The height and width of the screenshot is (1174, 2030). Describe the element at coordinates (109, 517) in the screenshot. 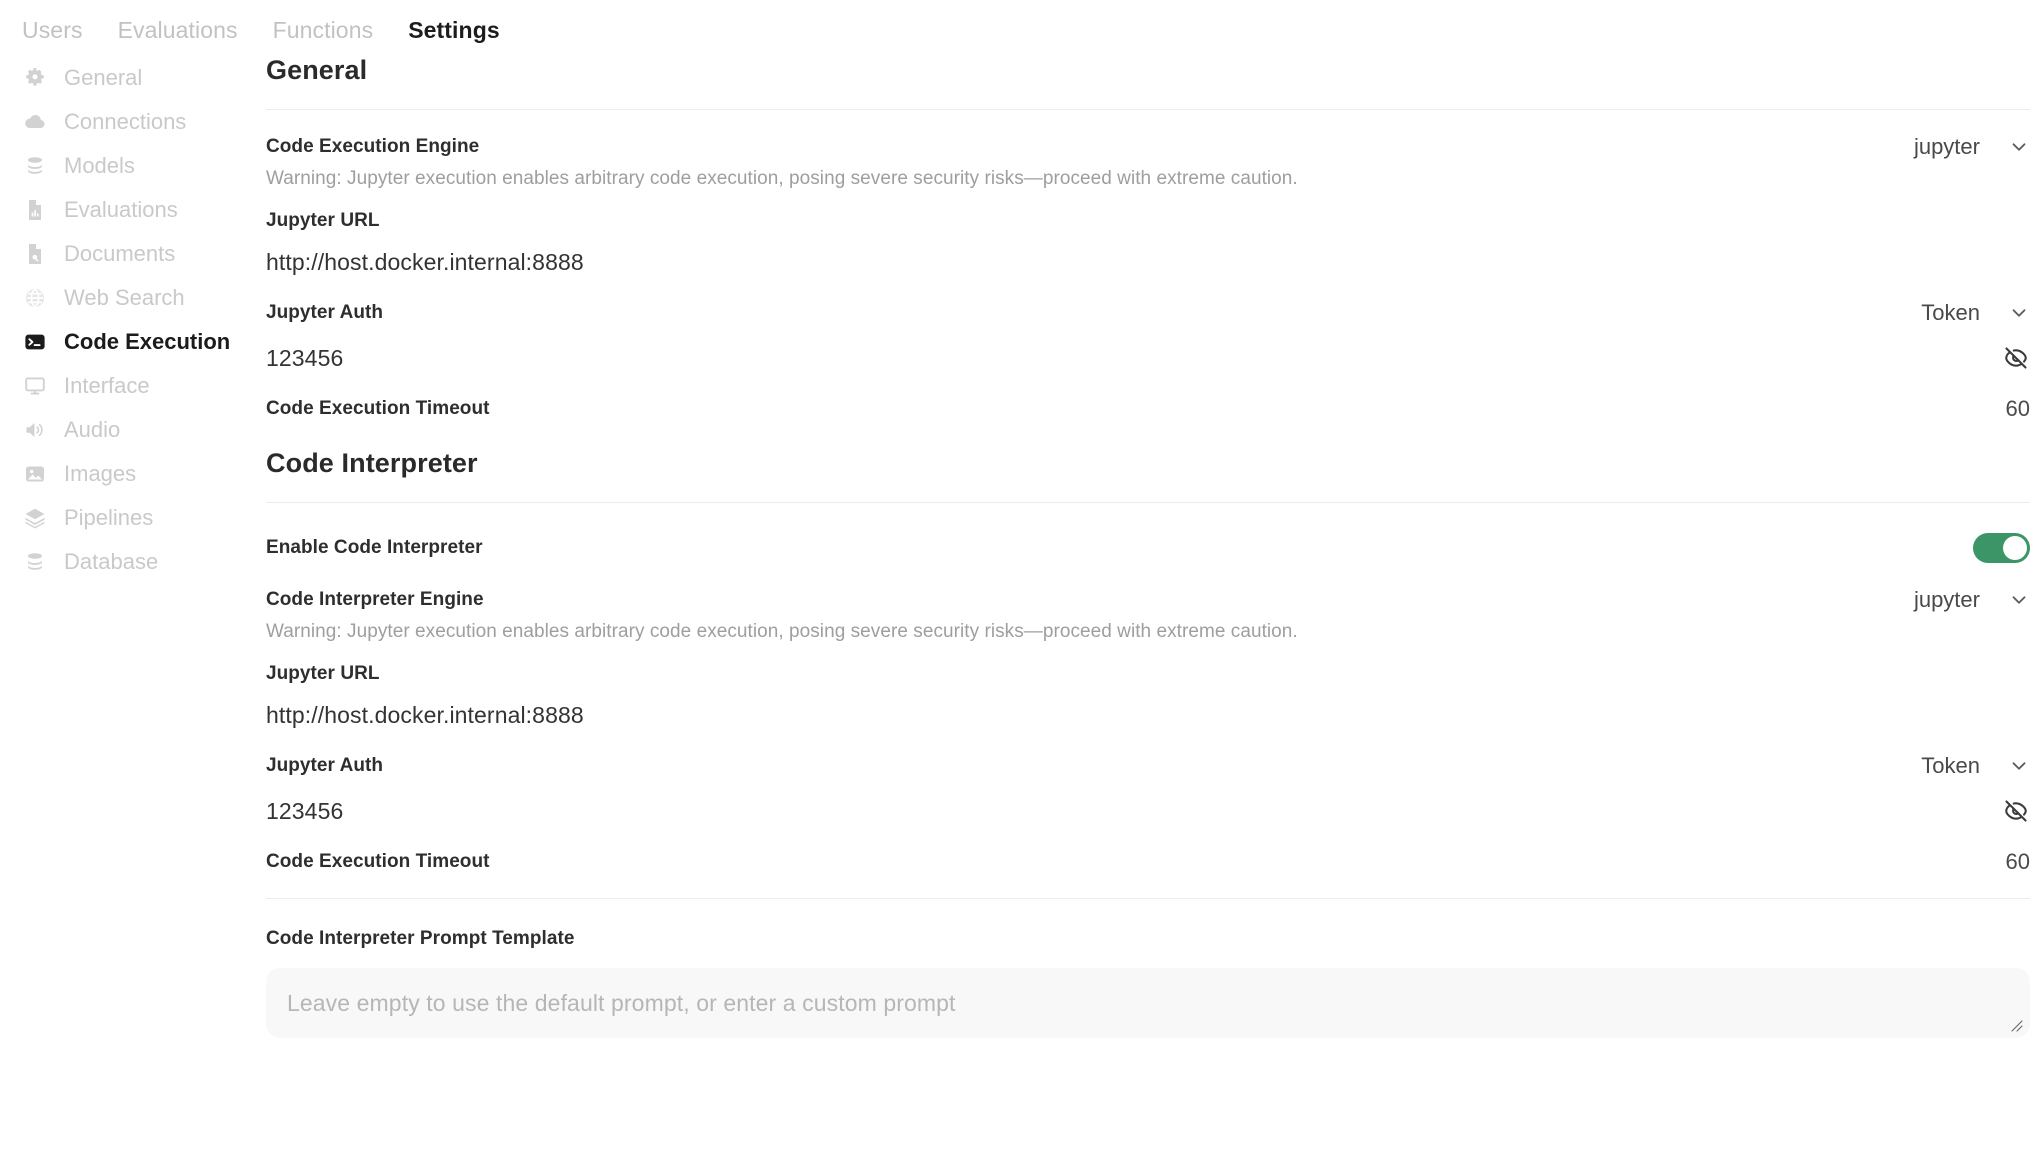

I see `sidebar-item-label: Pipelines` at that location.